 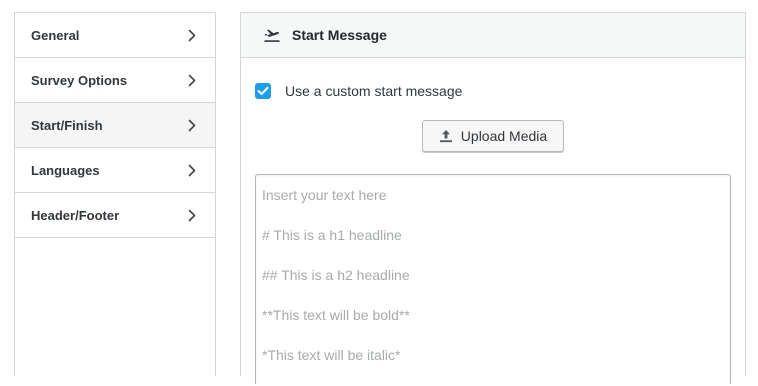 What do you see at coordinates (336, 315) in the screenshot?
I see `placeholder-line: **This text will be bold**` at bounding box center [336, 315].